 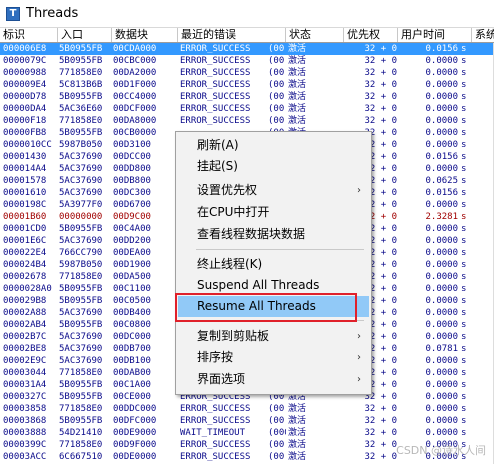 I want to click on menu-item-0: 刷新(A), so click(x=273, y=145).